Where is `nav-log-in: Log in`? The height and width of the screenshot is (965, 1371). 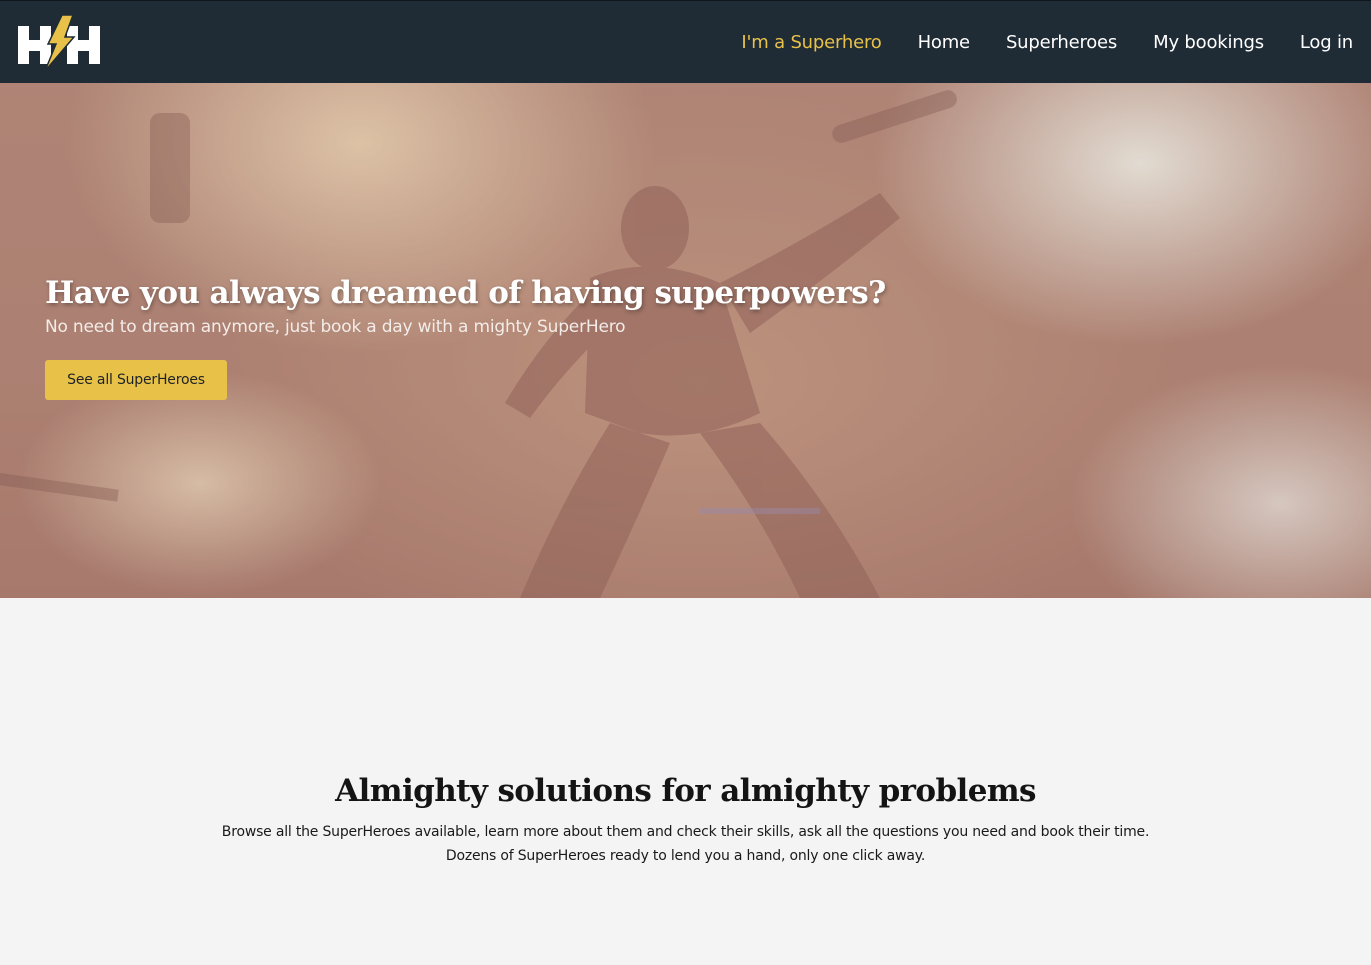
nav-log-in: Log in is located at coordinates (1326, 42).